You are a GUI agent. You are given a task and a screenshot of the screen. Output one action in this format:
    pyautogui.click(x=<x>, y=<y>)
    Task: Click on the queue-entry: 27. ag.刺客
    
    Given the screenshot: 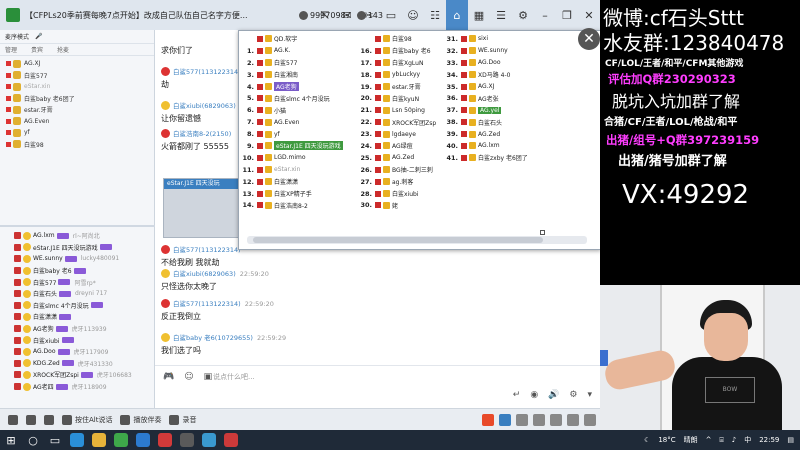 What is the action you would take?
    pyautogui.click(x=397, y=182)
    